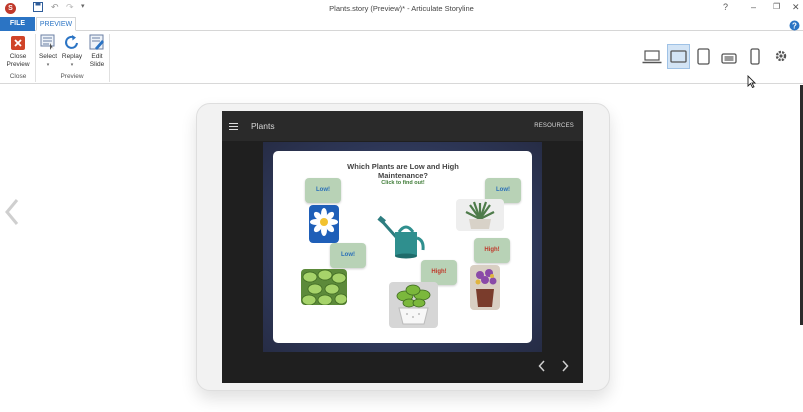  I want to click on restore-icon: ❐, so click(776, 6).